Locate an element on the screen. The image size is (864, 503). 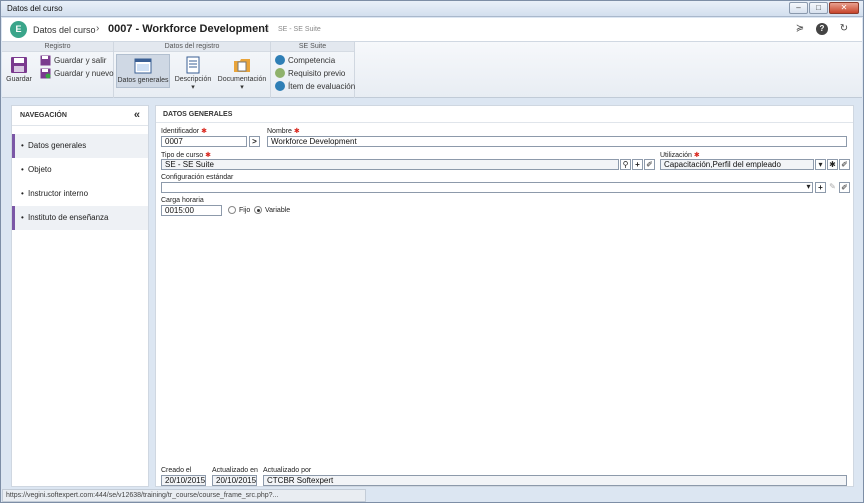
identificador-input: 0007 is located at coordinates (204, 141).